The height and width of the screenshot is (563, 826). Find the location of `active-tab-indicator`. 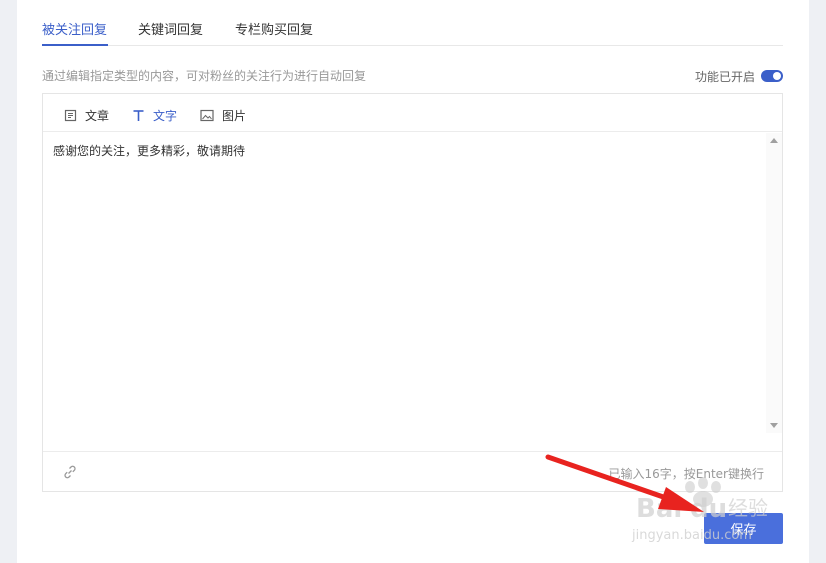

active-tab-indicator is located at coordinates (75, 45).